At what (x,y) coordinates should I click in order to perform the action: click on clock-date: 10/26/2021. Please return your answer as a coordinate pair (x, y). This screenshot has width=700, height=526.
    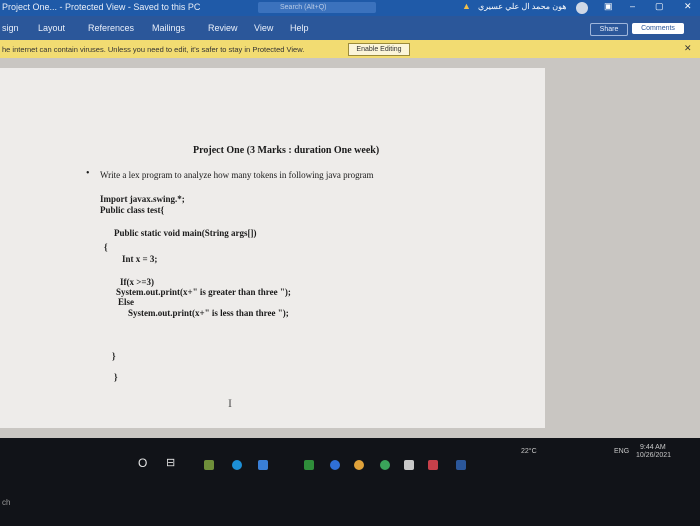
    Looking at the image, I should click on (653, 455).